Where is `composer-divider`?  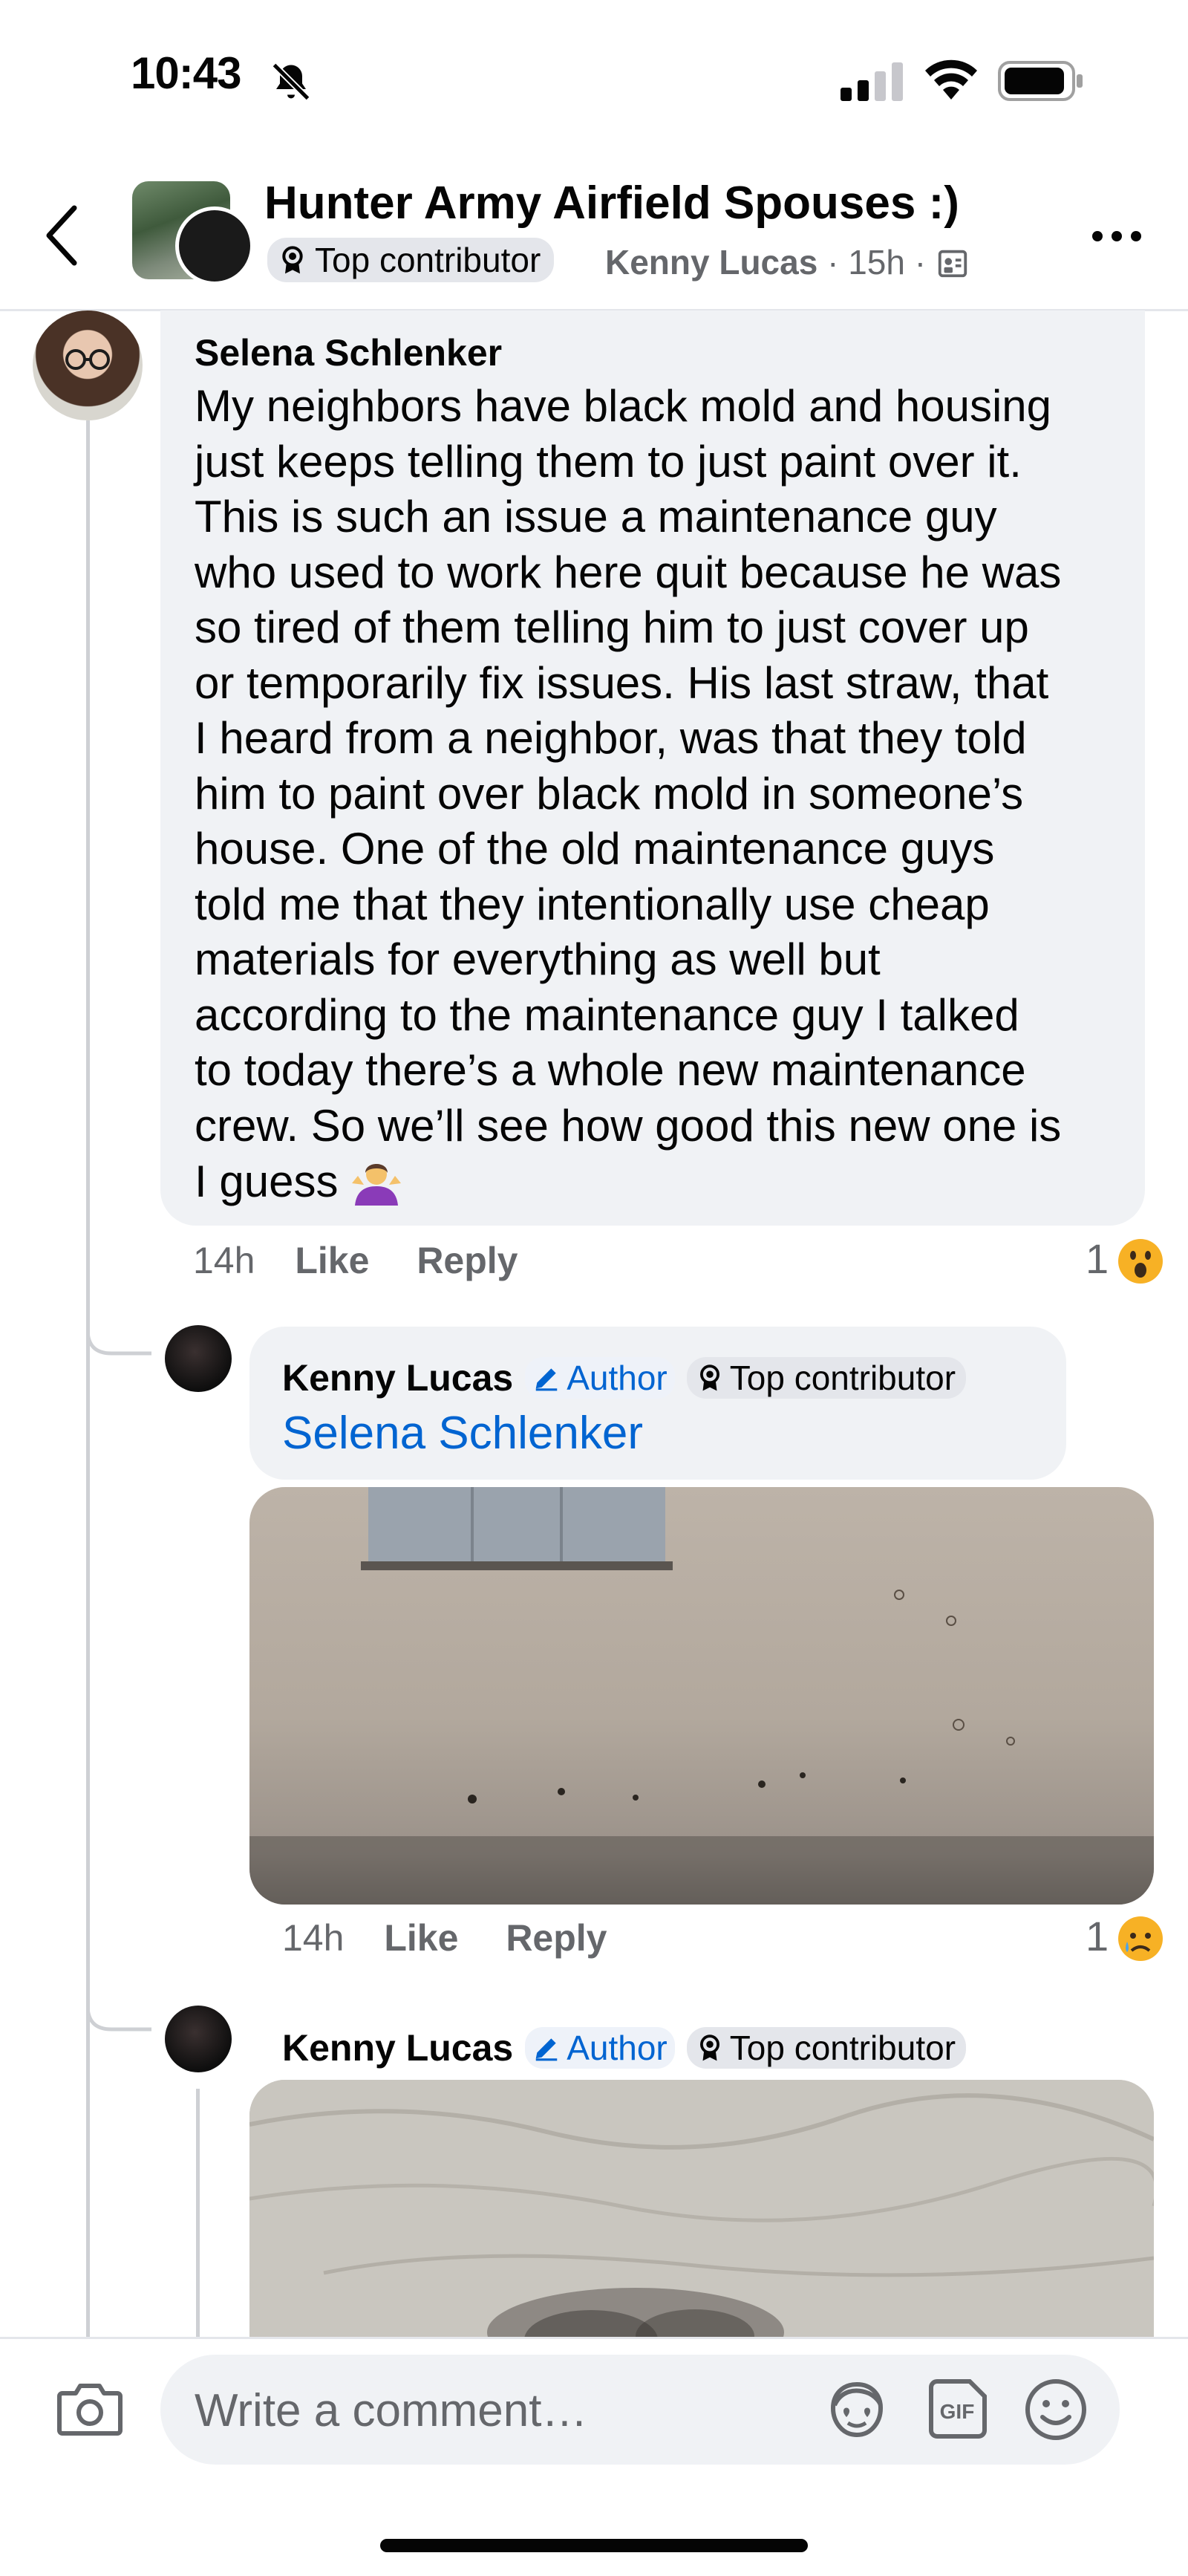
composer-divider is located at coordinates (594, 2338).